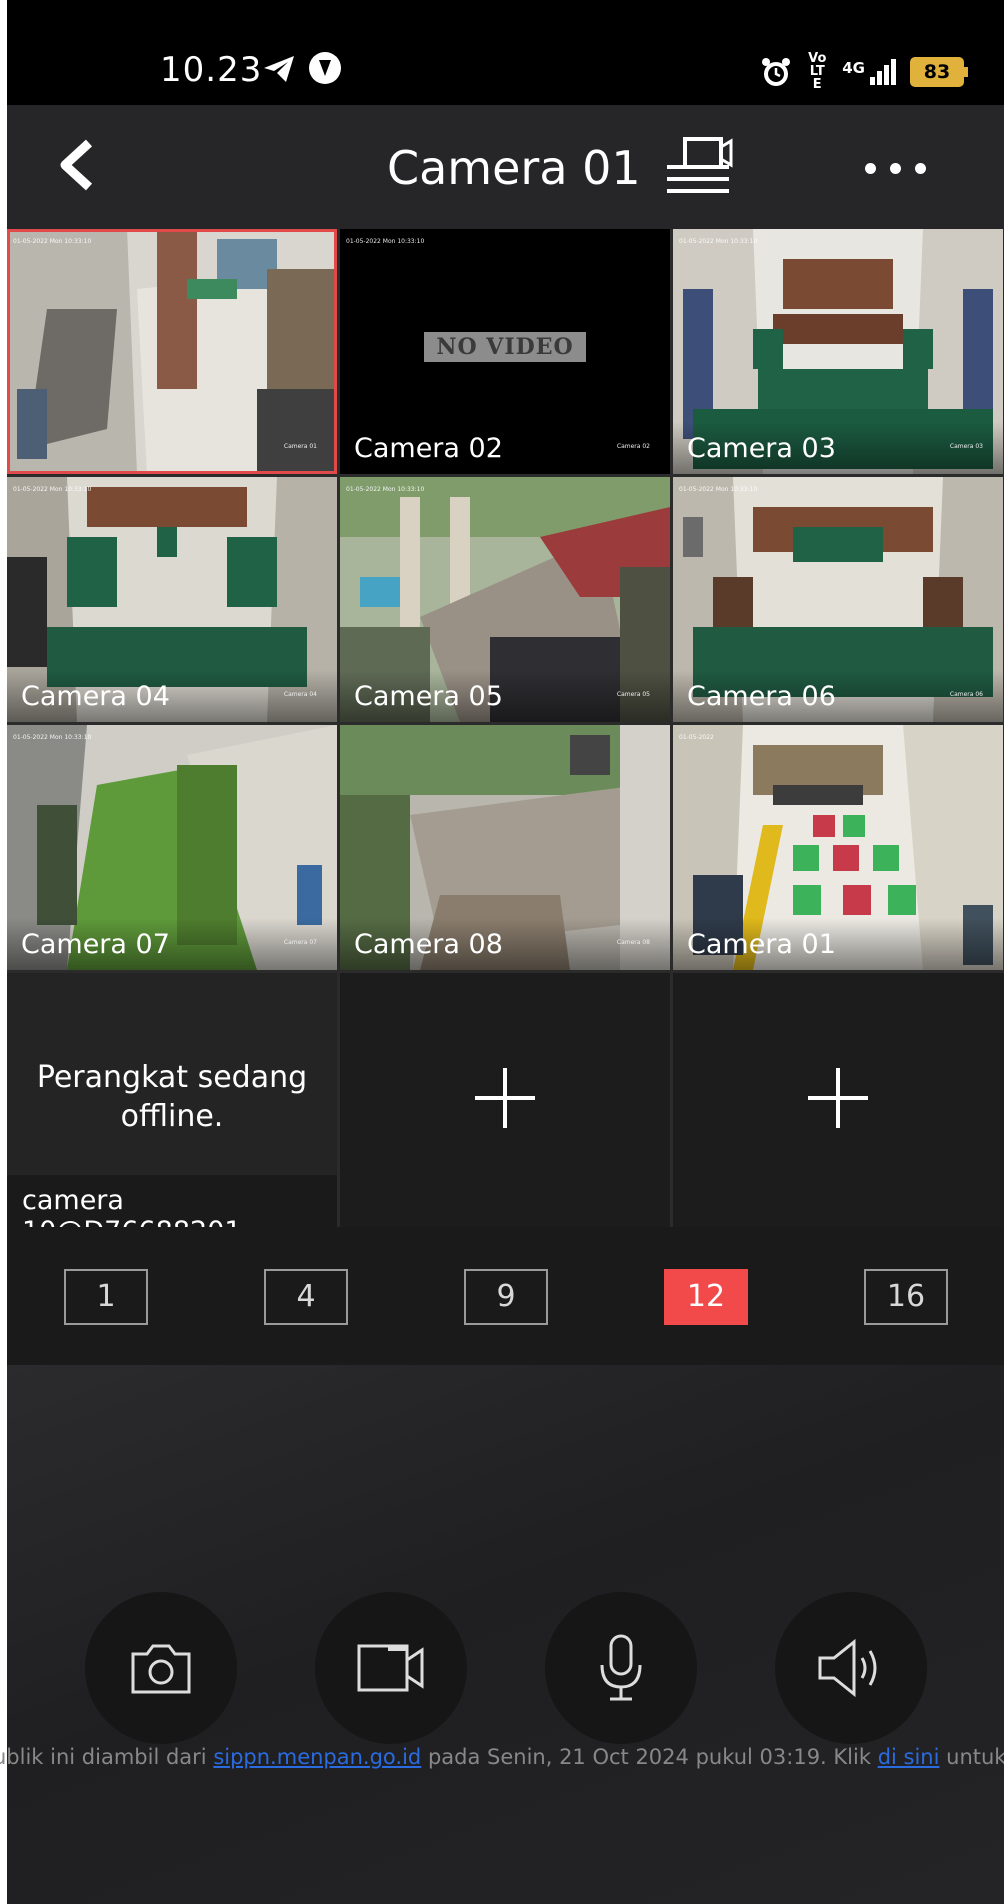 Image resolution: width=1004 pixels, height=1904 pixels. I want to click on camera-tile: 01-05-2022 Camera 01, so click(838, 847).